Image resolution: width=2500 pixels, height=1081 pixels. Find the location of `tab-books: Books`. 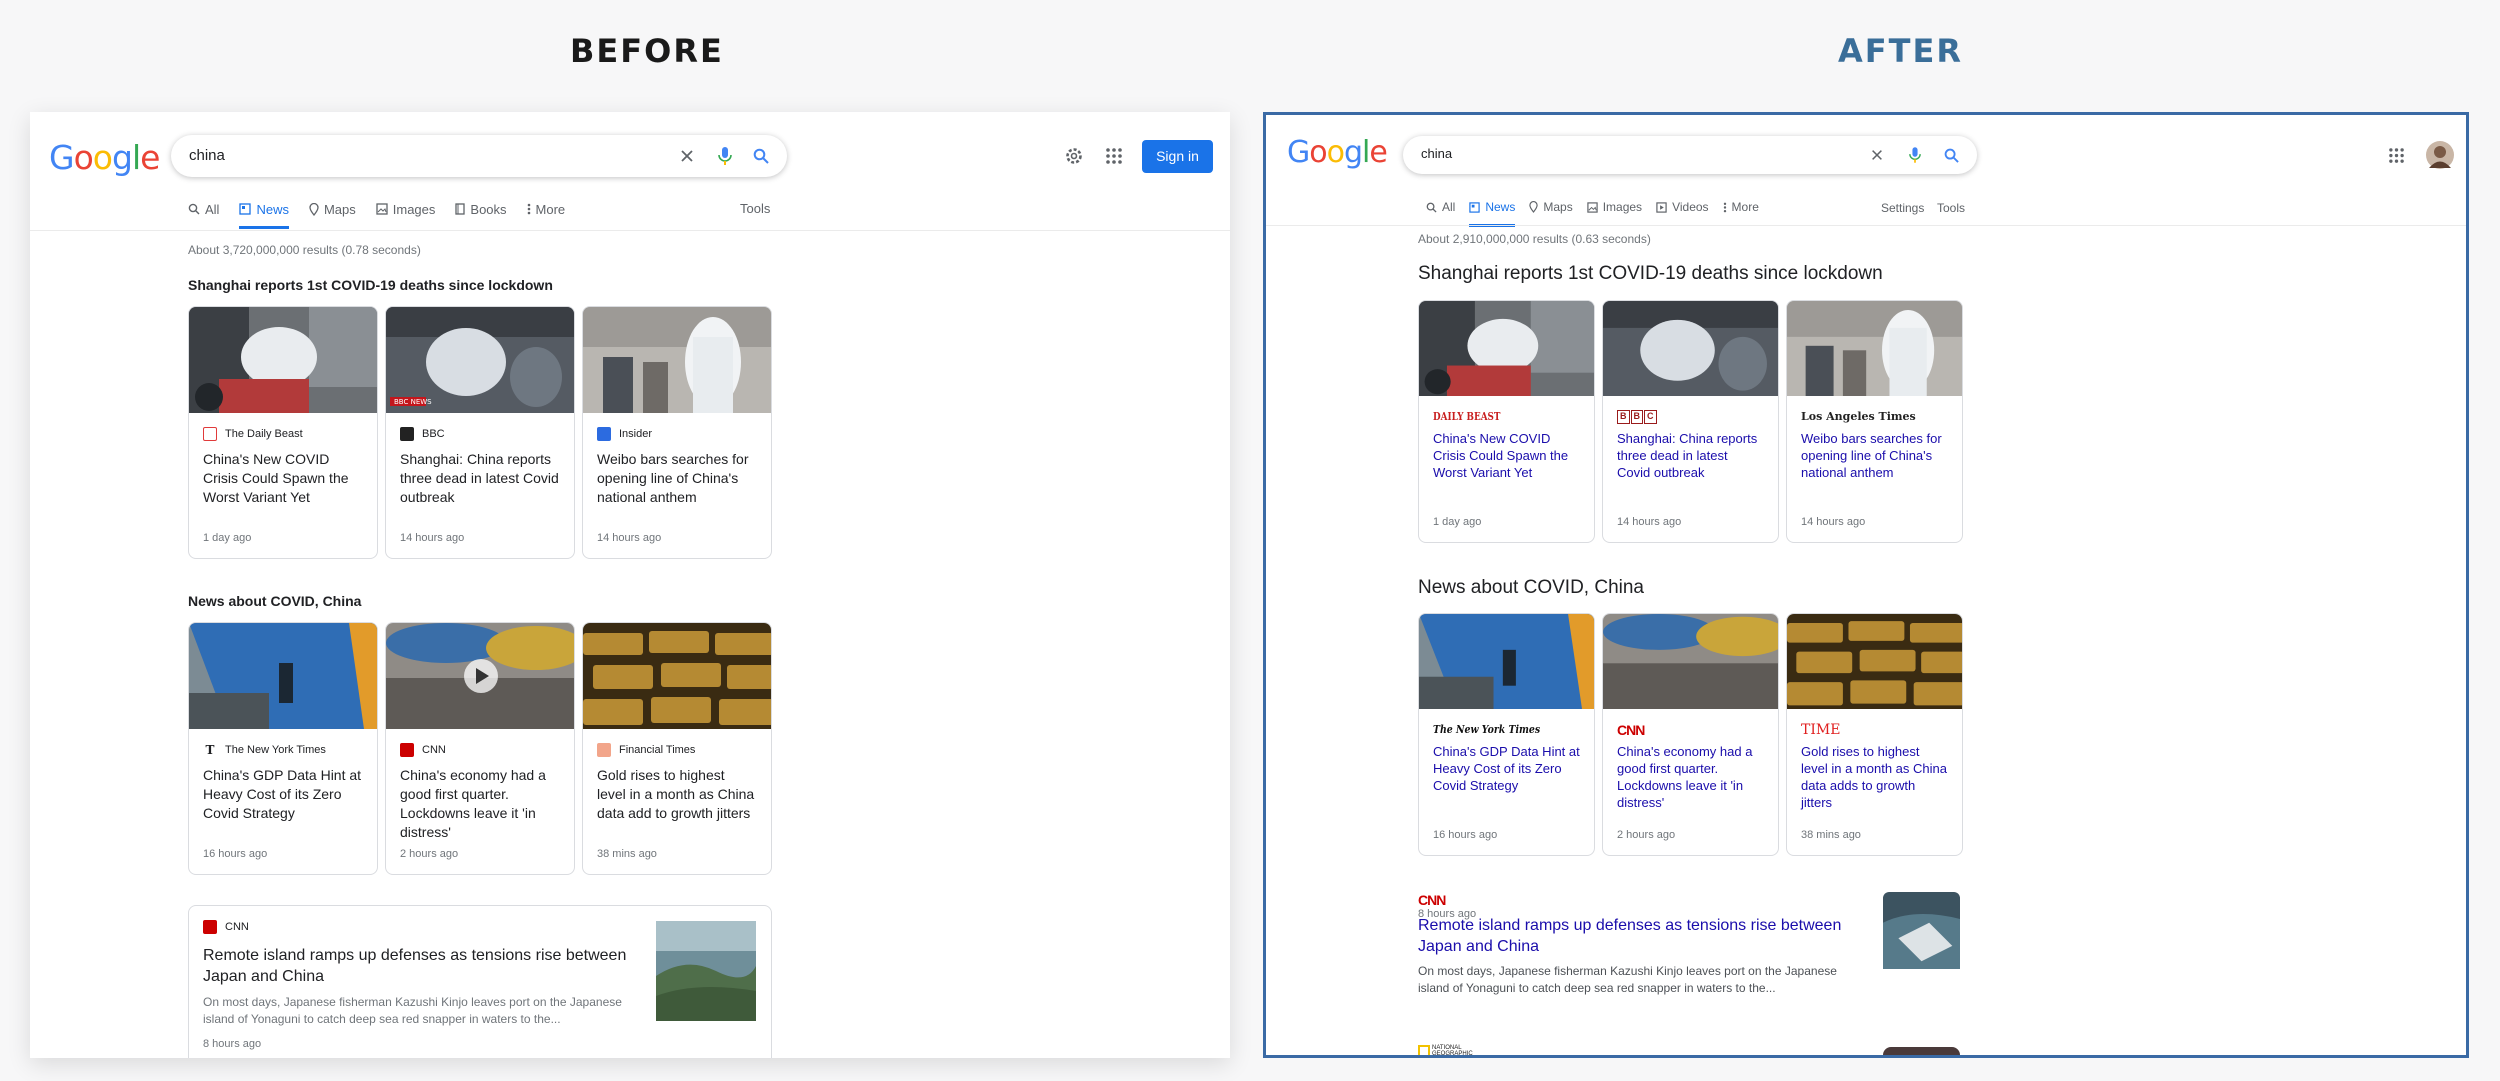

tab-books: Books is located at coordinates (481, 209).